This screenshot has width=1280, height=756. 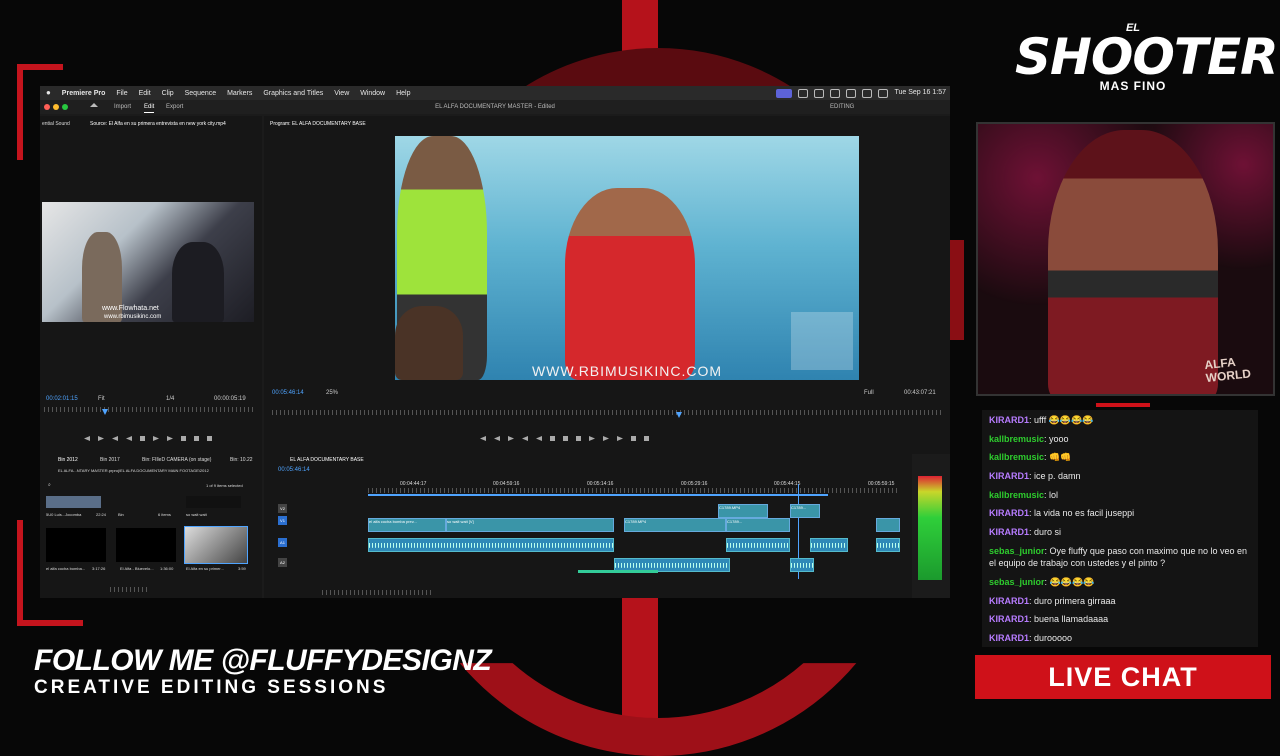 What do you see at coordinates (403, 94) in the screenshot?
I see `menu-help: Help` at bounding box center [403, 94].